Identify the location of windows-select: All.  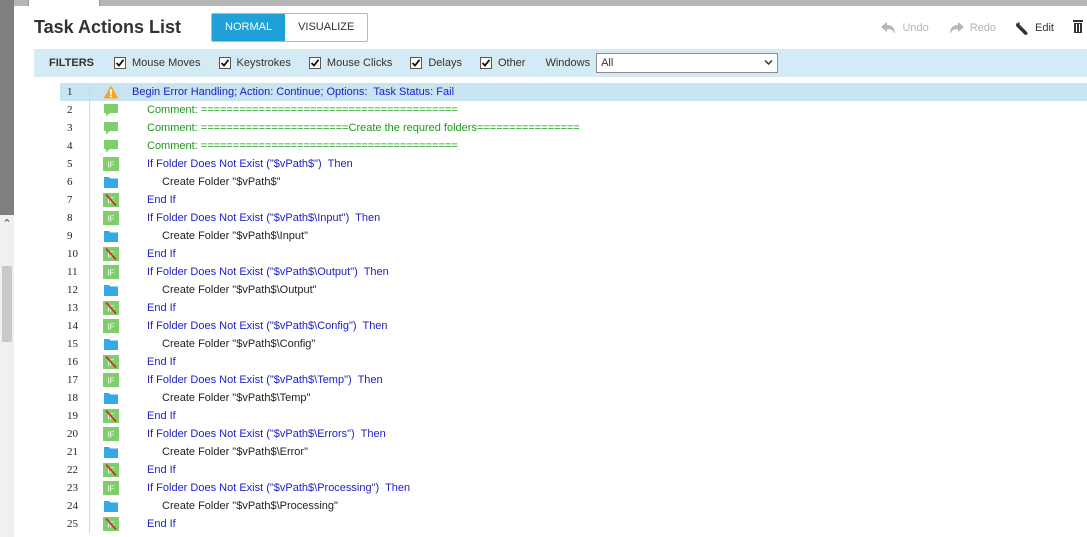
(687, 63).